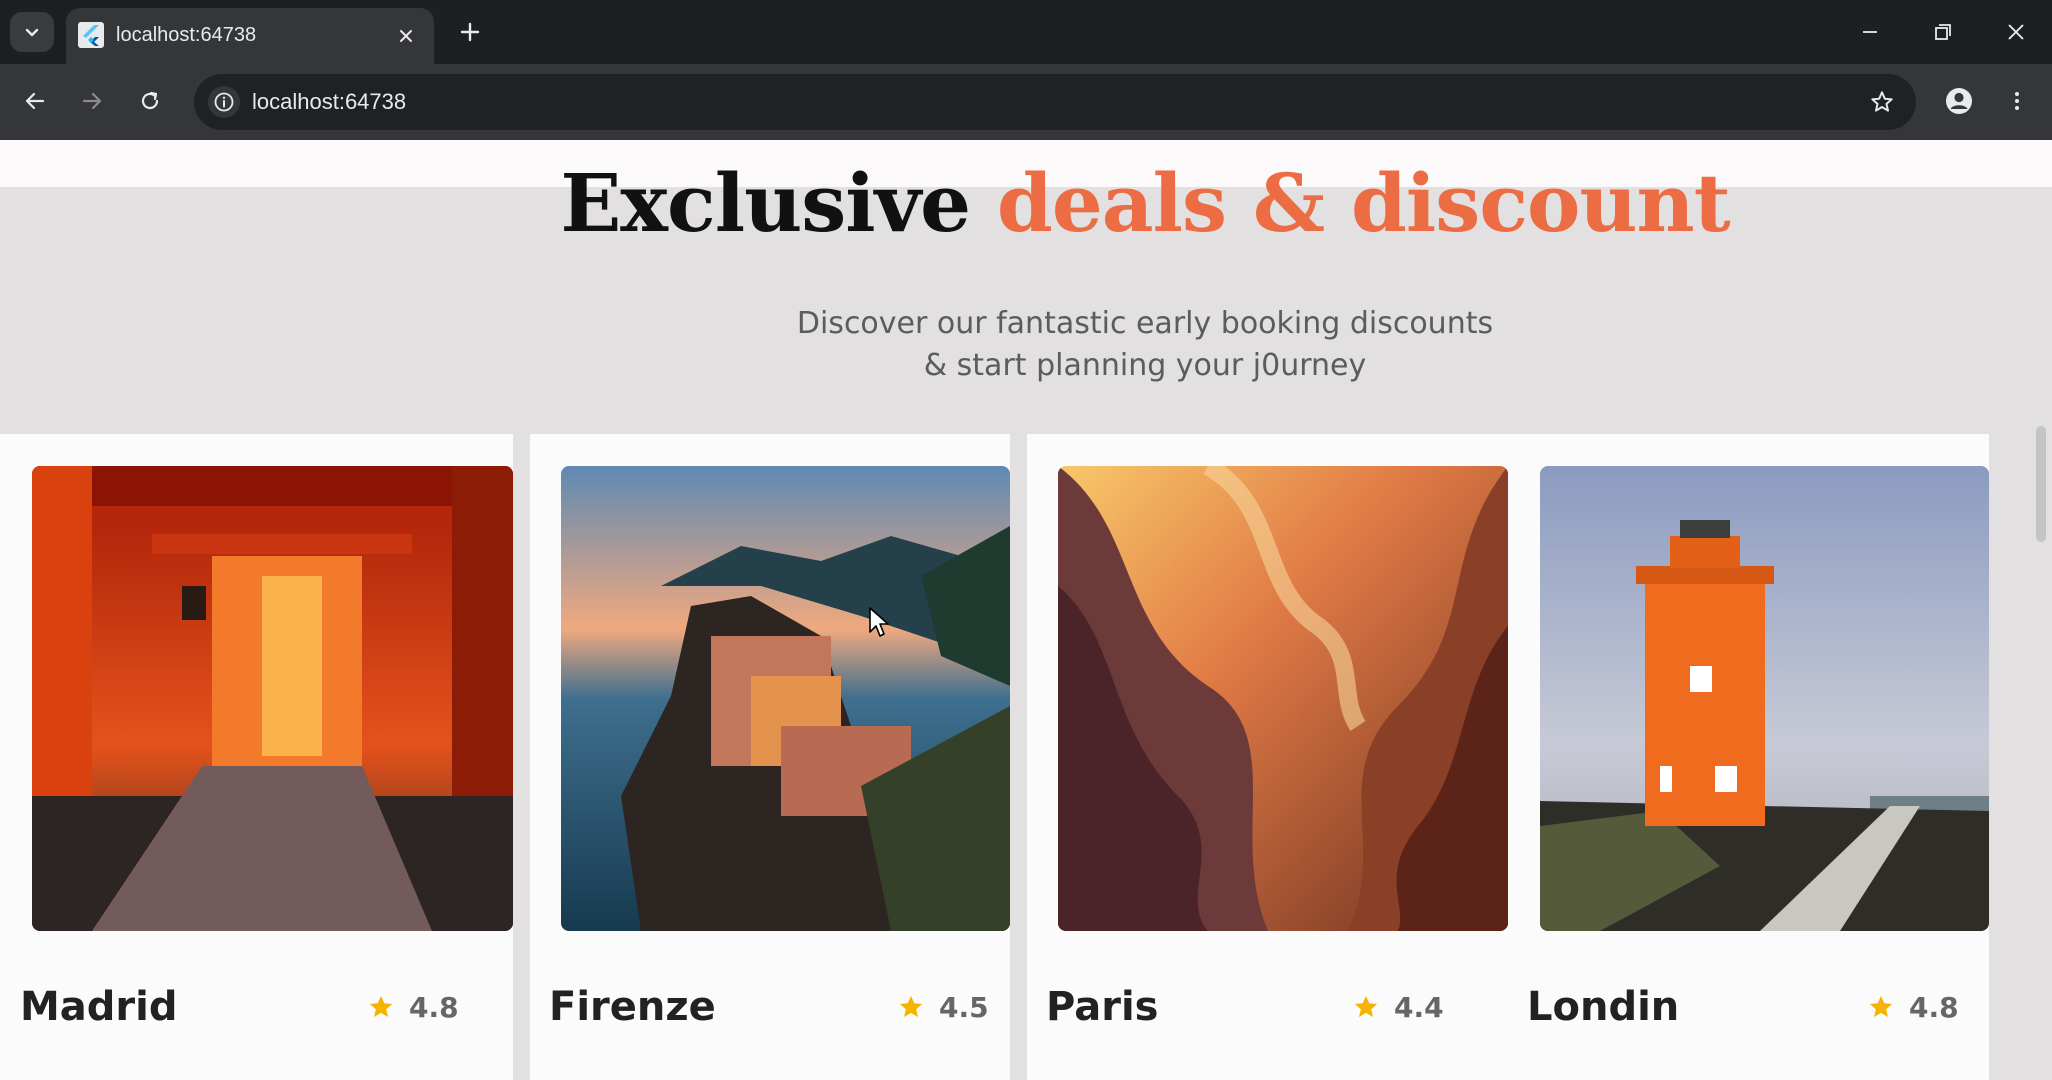 This screenshot has height=1080, width=2052. I want to click on rating-paris: 4.4, so click(1398, 1007).